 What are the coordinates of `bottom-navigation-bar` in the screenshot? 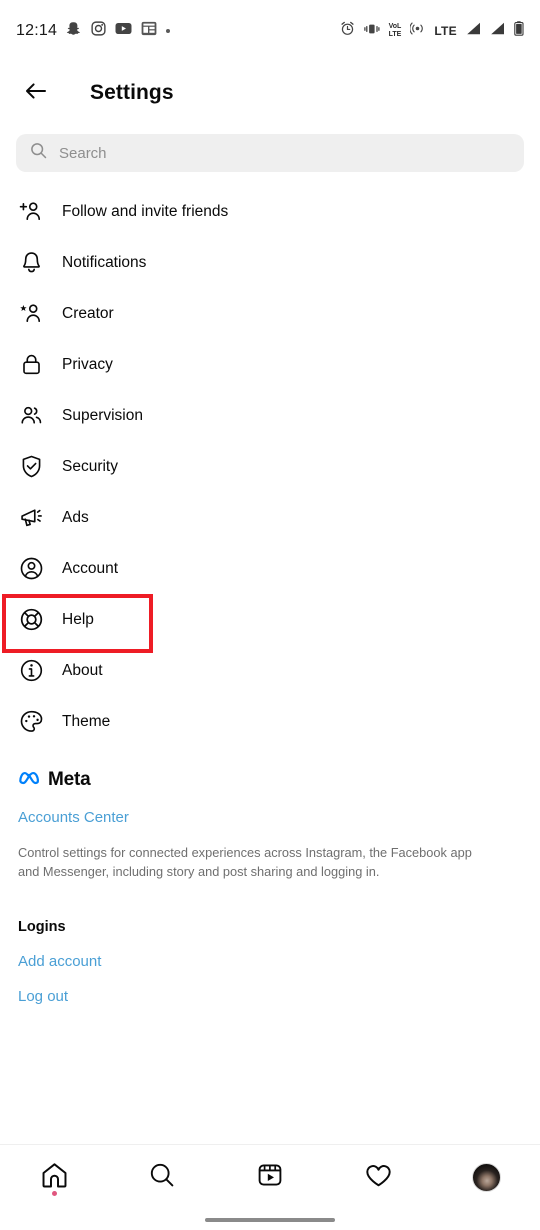 It's located at (270, 1177).